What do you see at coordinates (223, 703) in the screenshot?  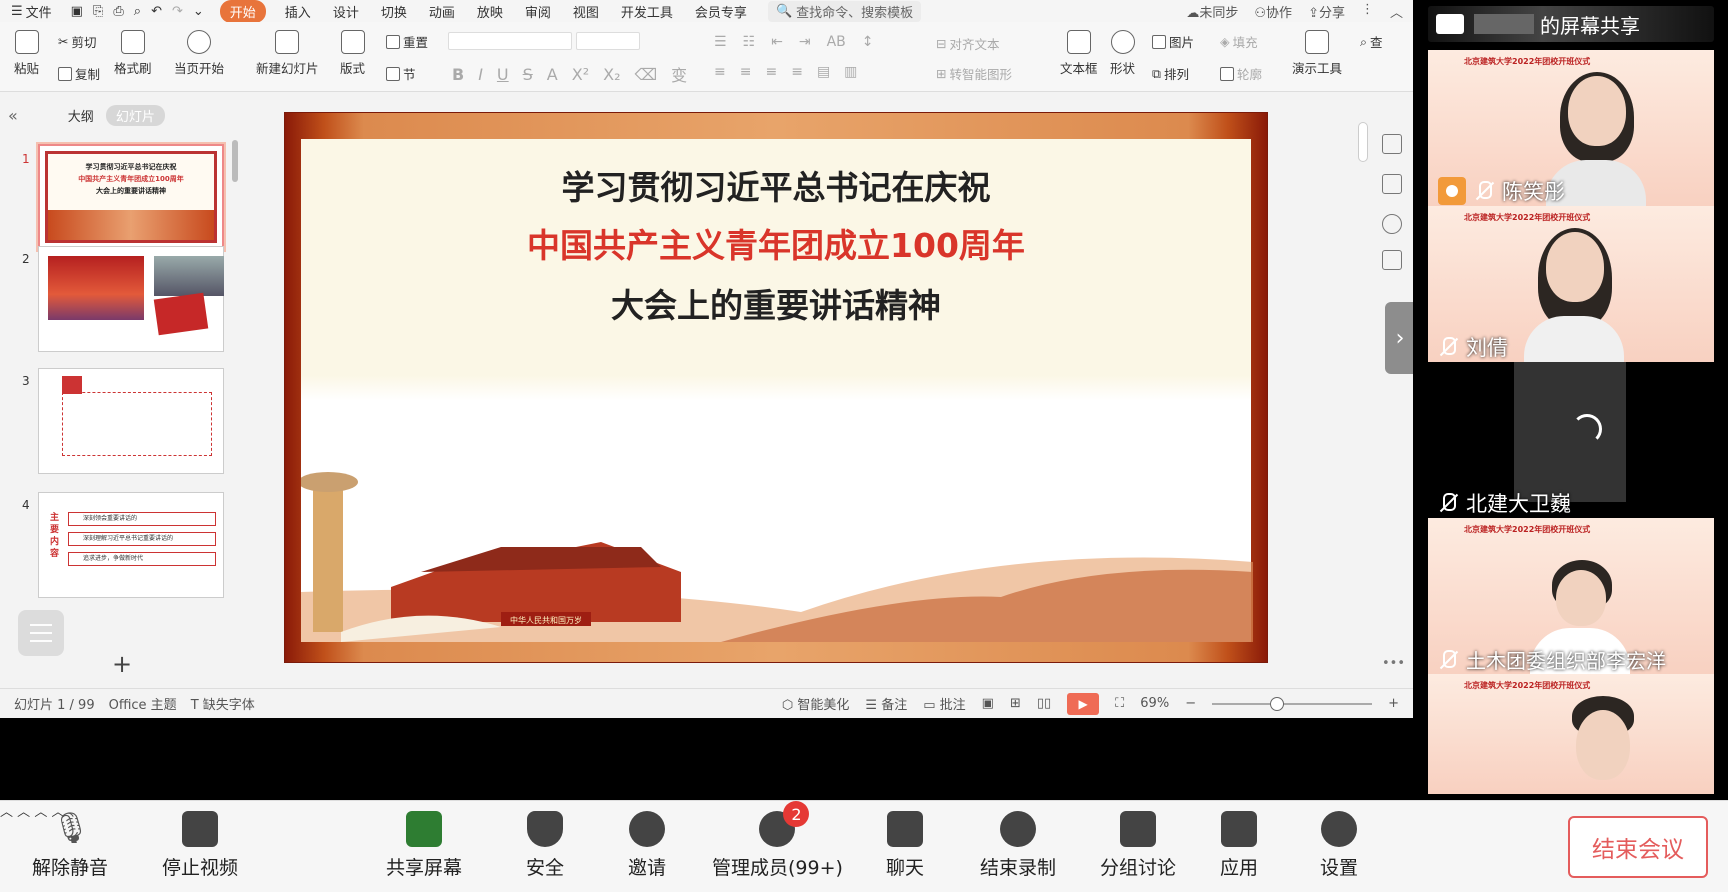 I see `missing-font-button: T 缺失字体` at bounding box center [223, 703].